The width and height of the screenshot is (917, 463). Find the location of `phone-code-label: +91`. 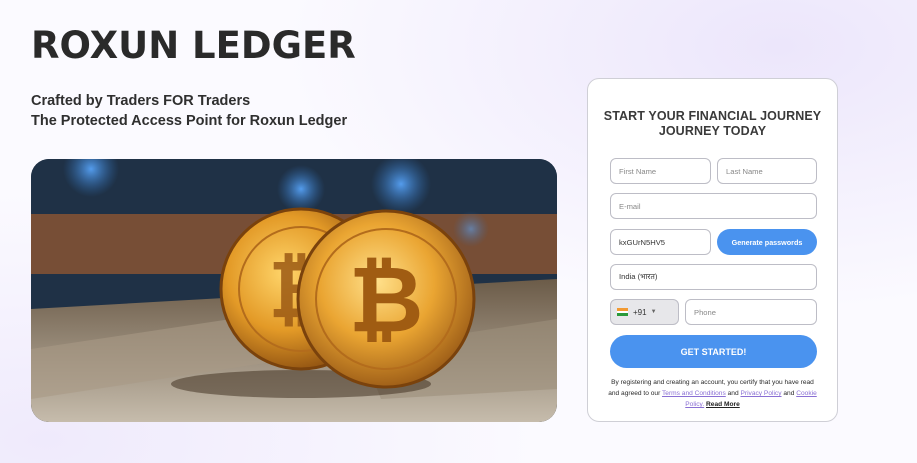

phone-code-label: +91 is located at coordinates (640, 312).